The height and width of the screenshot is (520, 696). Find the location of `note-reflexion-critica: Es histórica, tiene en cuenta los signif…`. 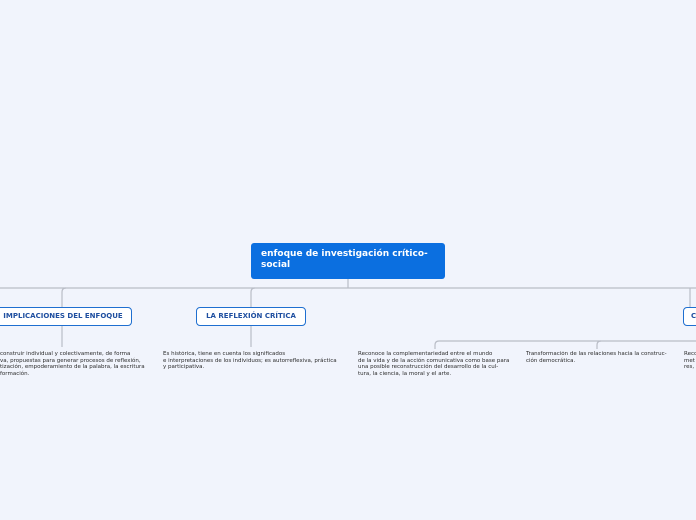

note-reflexion-critica: Es histórica, tiene en cuenta los signif… is located at coordinates (250, 361).